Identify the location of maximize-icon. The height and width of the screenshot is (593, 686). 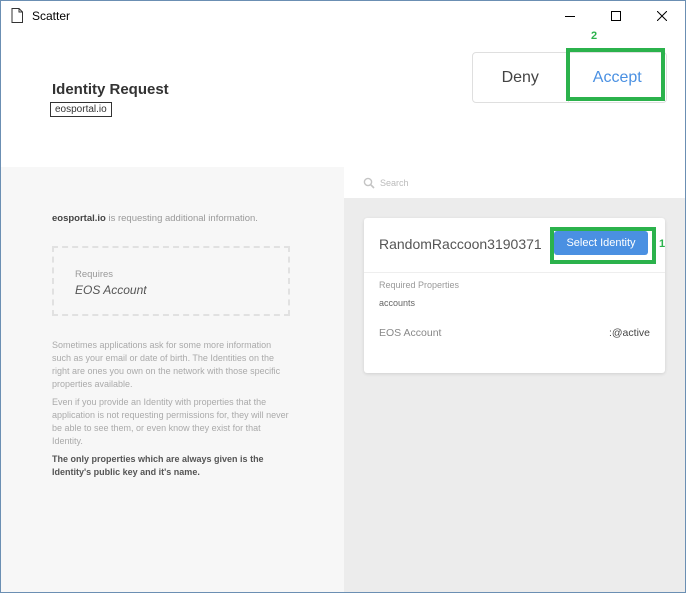
(616, 16).